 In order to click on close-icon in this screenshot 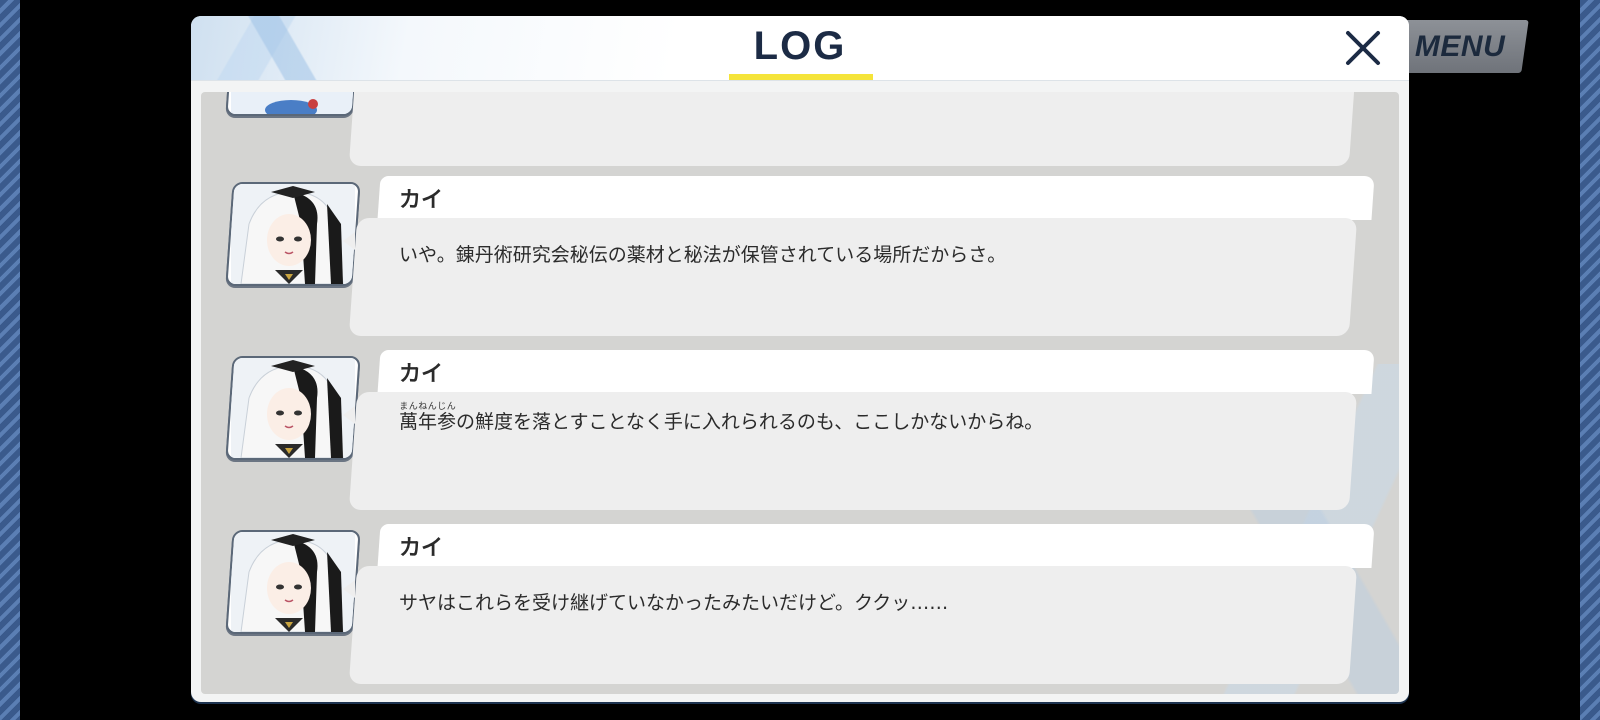, I will do `click(1363, 48)`.